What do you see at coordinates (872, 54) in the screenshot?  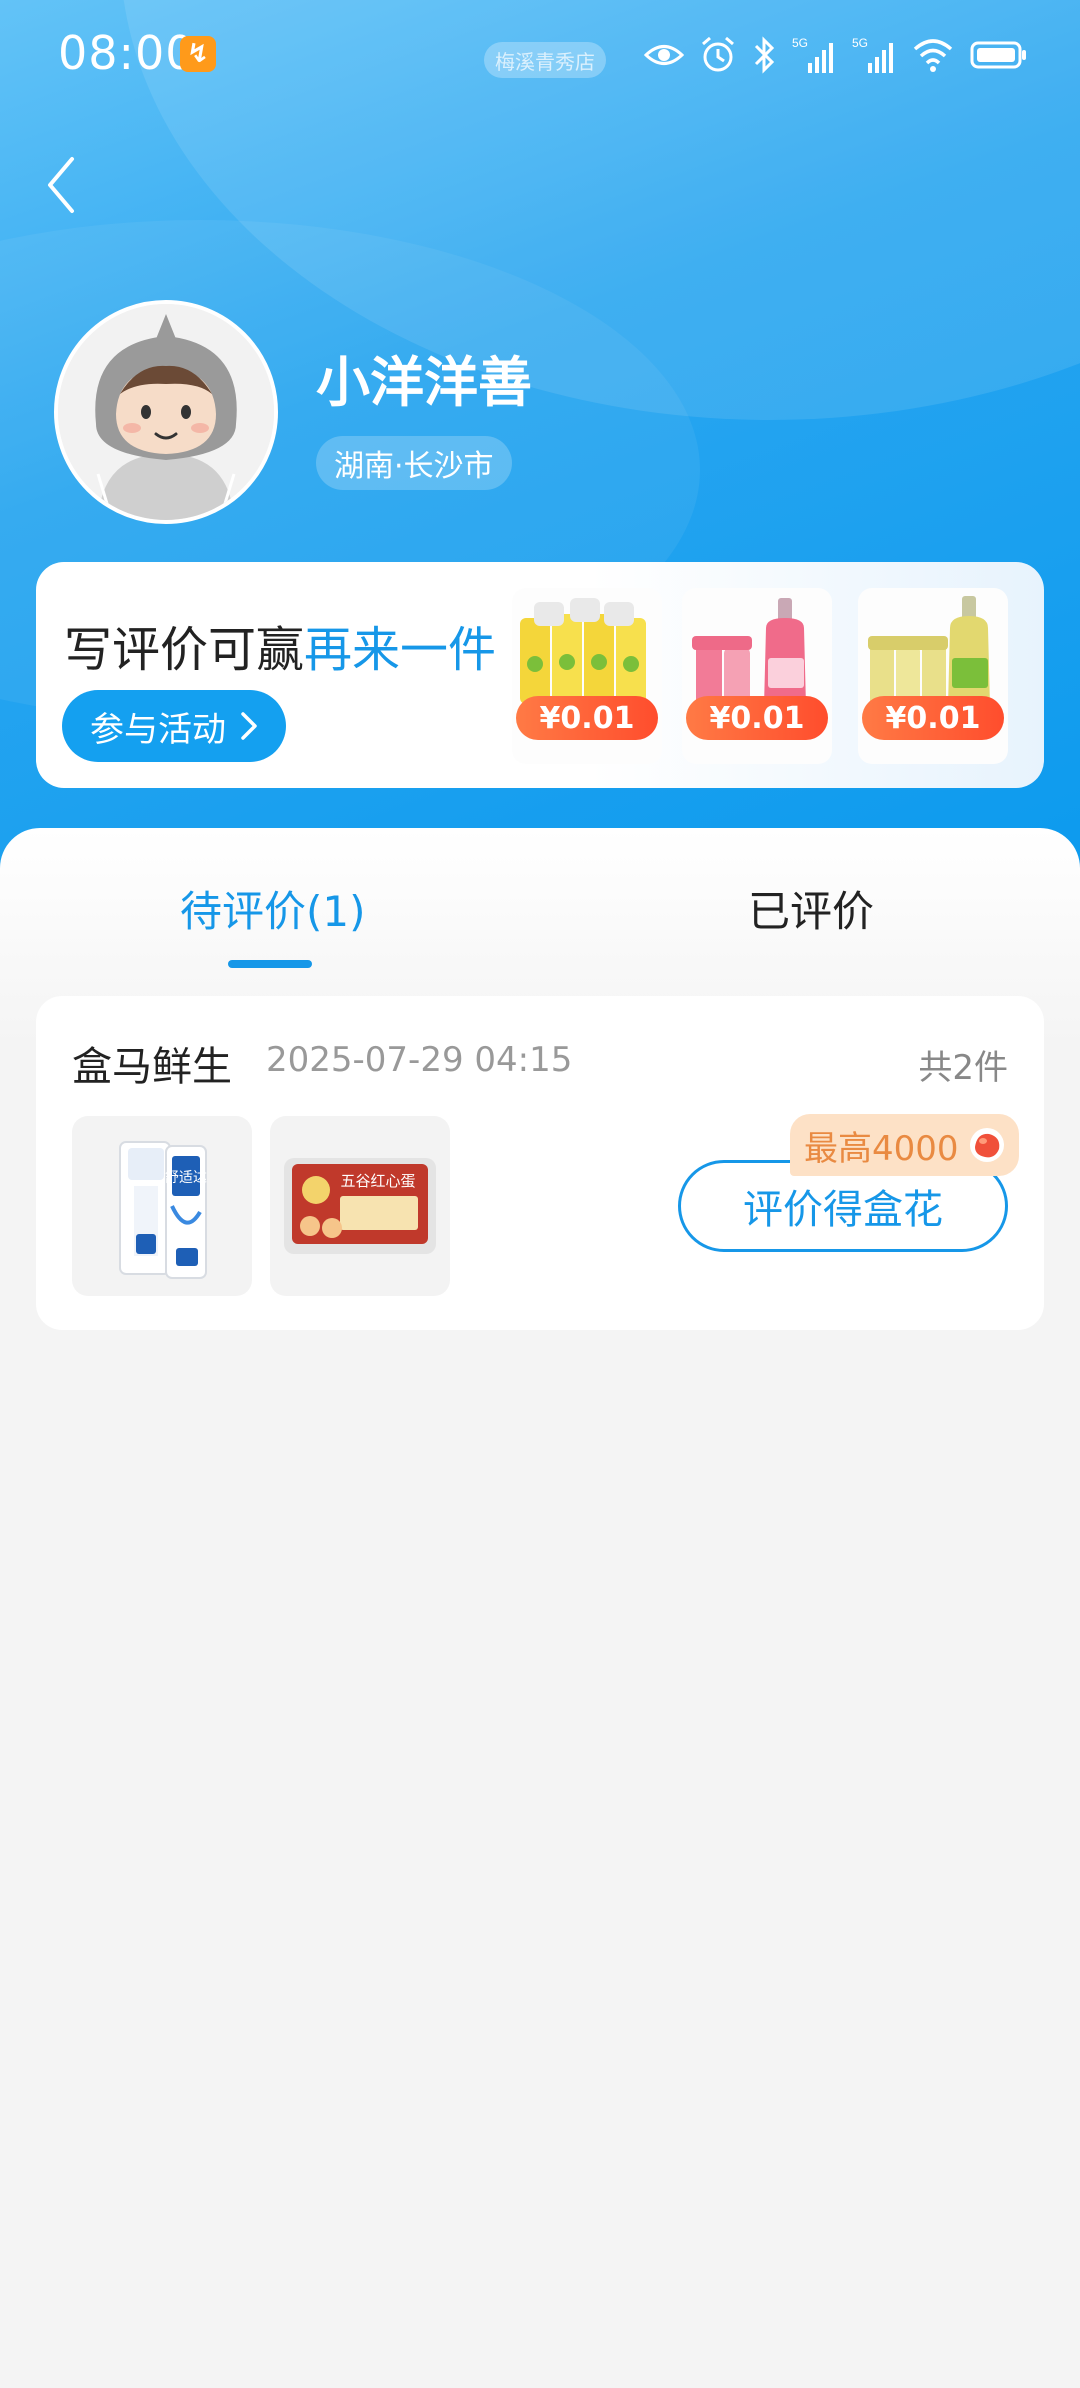 I see `signal-5g-icon-2: 5G` at bounding box center [872, 54].